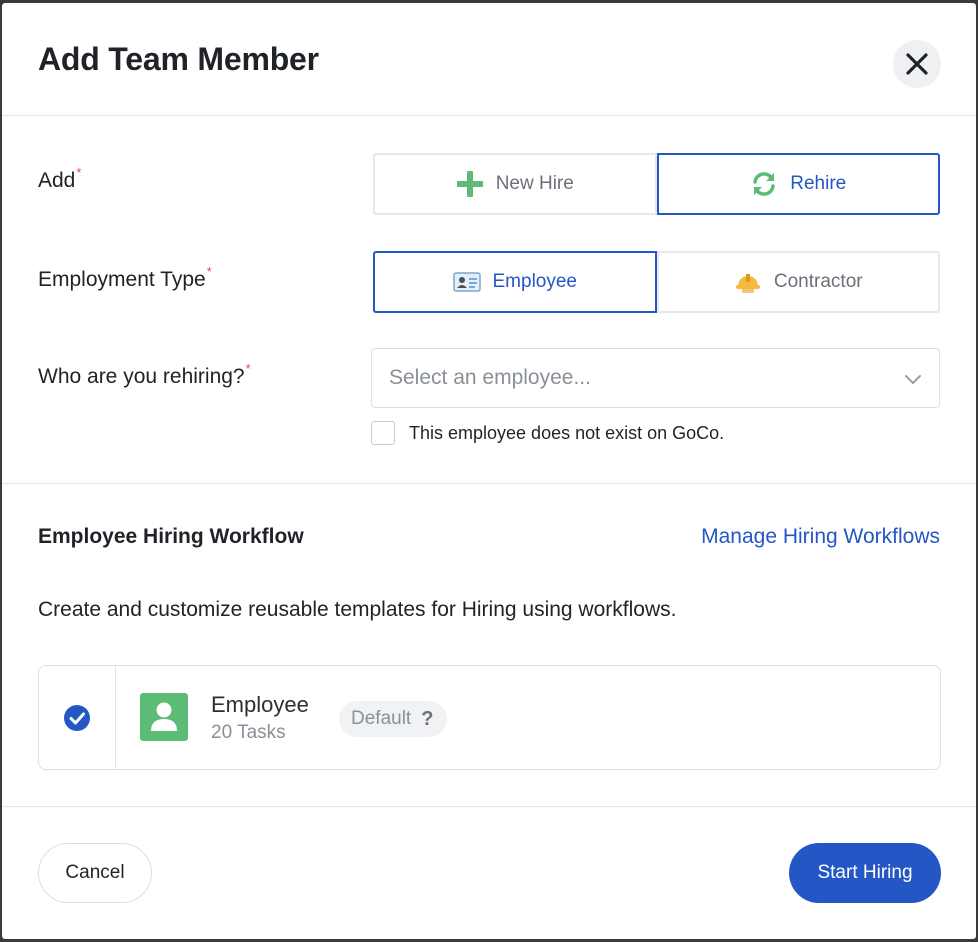 Image resolution: width=978 pixels, height=942 pixels. I want to click on workflow-avatar, so click(164, 717).